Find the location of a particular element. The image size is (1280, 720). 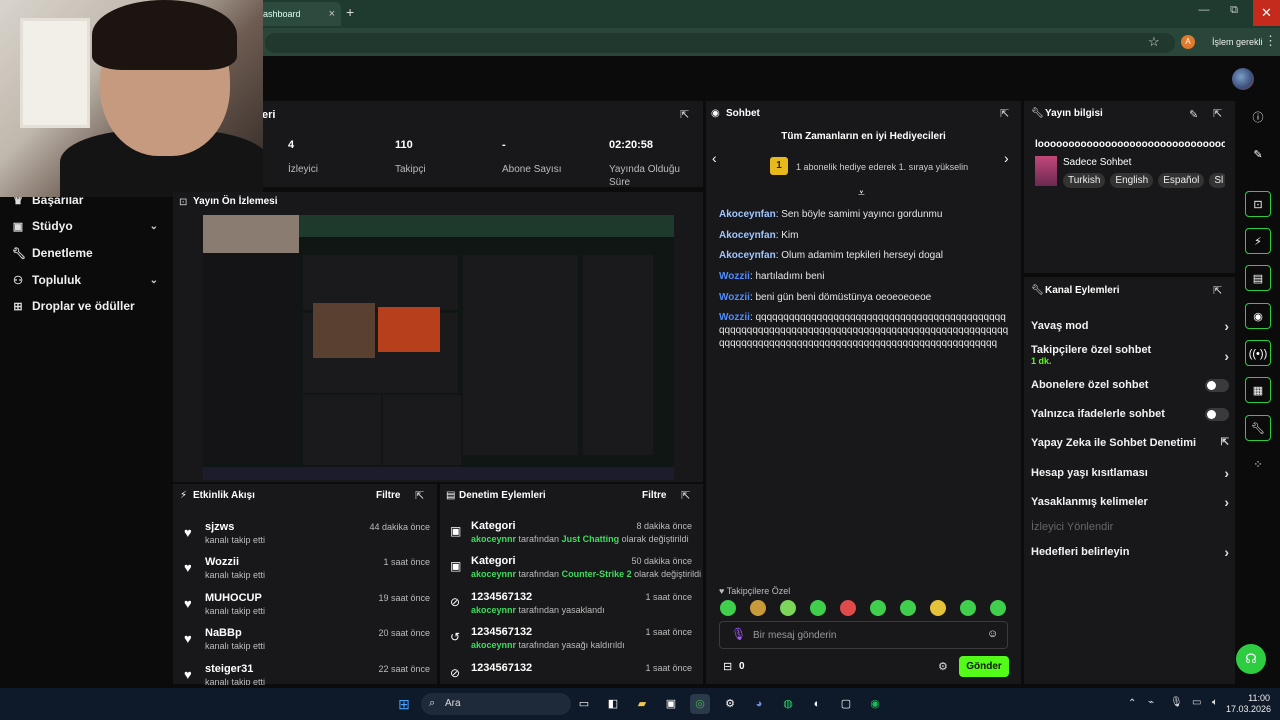

close-window-button: ✕ is located at coordinates (1266, 13).